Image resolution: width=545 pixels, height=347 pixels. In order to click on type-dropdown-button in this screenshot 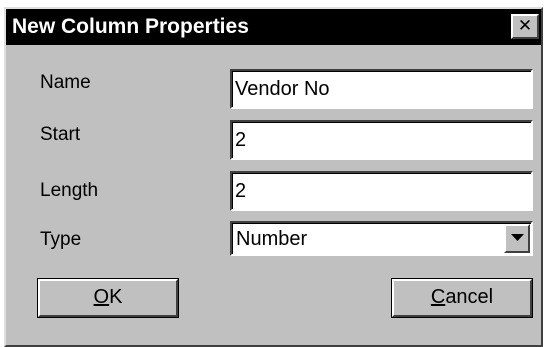, I will do `click(517, 238)`.